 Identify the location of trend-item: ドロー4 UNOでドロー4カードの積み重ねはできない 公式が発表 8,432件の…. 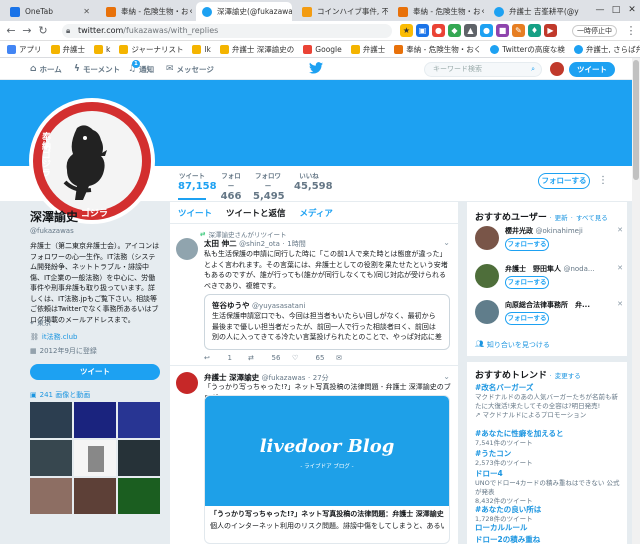
(549, 487).